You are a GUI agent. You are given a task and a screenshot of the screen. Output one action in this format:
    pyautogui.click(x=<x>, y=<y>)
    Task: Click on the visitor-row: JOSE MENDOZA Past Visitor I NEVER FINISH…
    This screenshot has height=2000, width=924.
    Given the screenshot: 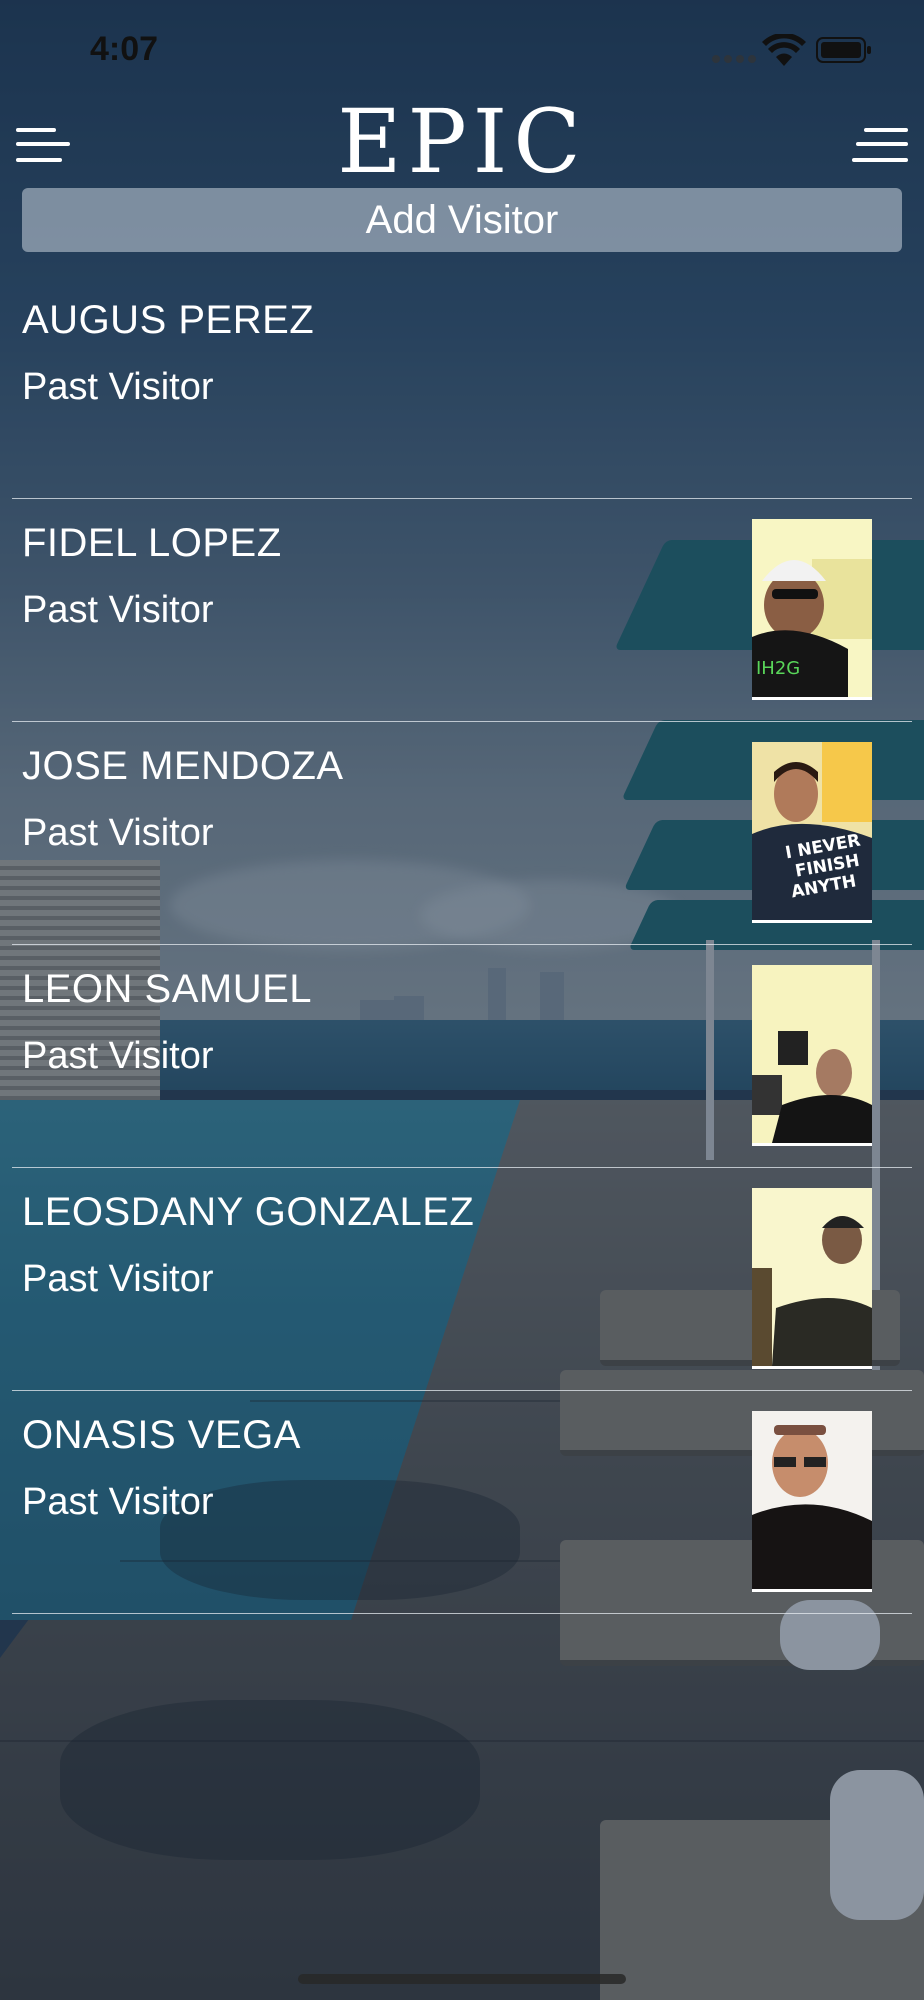 What is the action you would take?
    pyautogui.click(x=462, y=833)
    